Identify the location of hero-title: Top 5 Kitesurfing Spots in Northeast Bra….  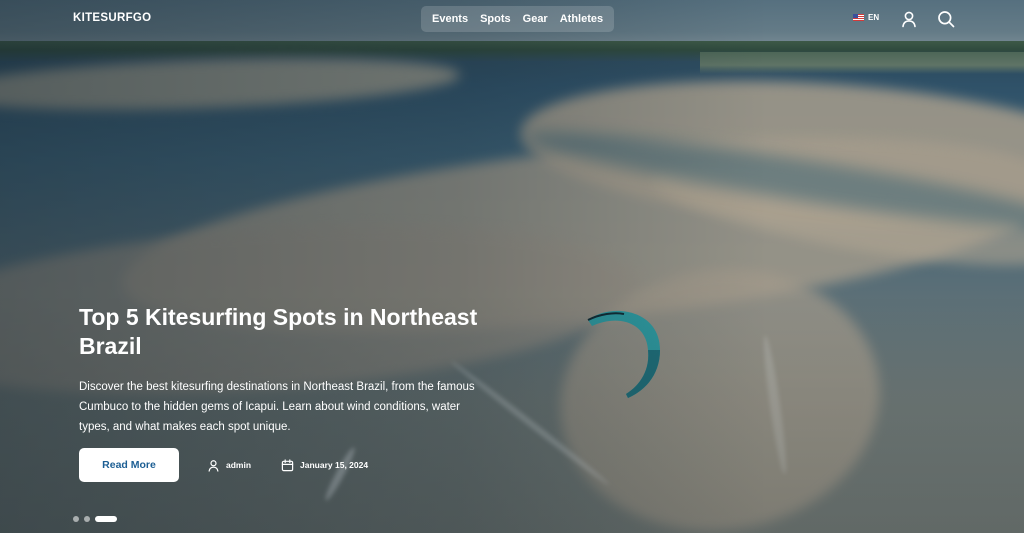
(289, 332).